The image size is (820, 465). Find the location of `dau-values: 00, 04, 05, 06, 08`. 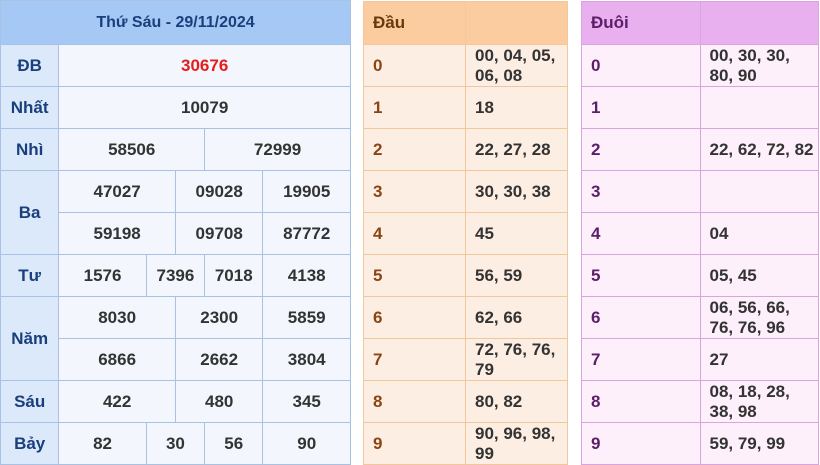

dau-values: 00, 04, 05, 06, 08 is located at coordinates (516, 65).